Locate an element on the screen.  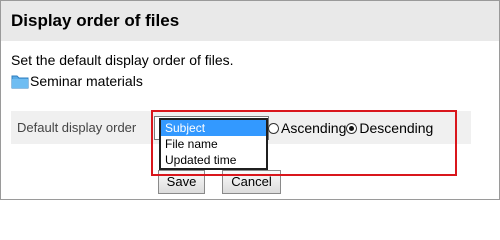
folder-icon is located at coordinates (20, 81).